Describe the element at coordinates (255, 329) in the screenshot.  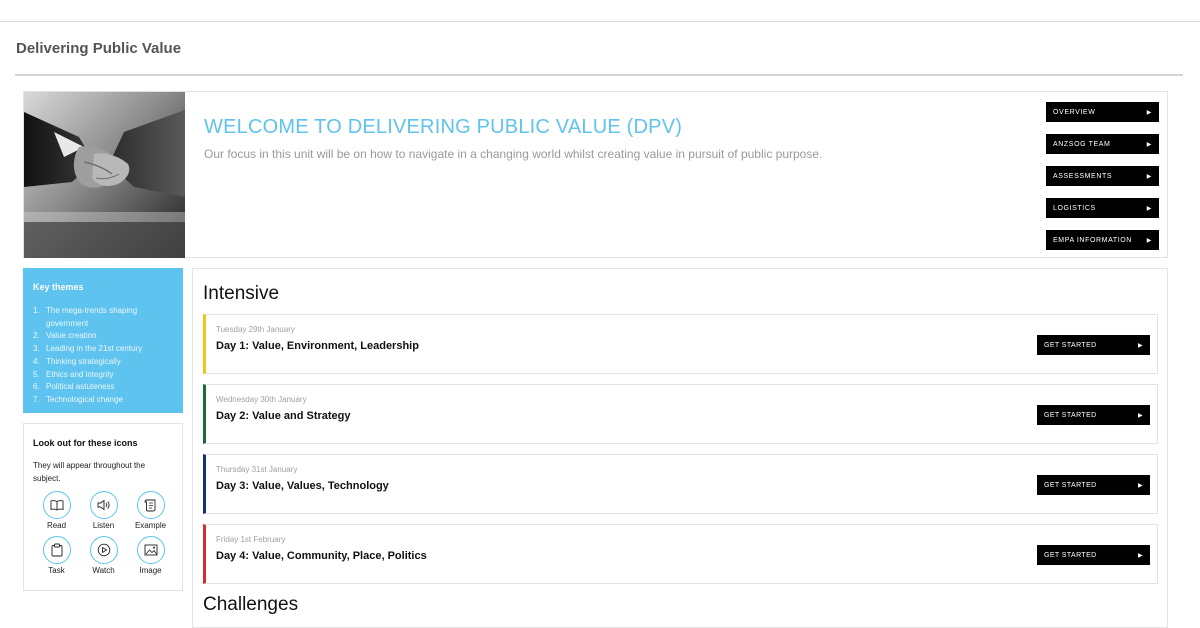
I see `day-date: Tuesday 29th January` at that location.